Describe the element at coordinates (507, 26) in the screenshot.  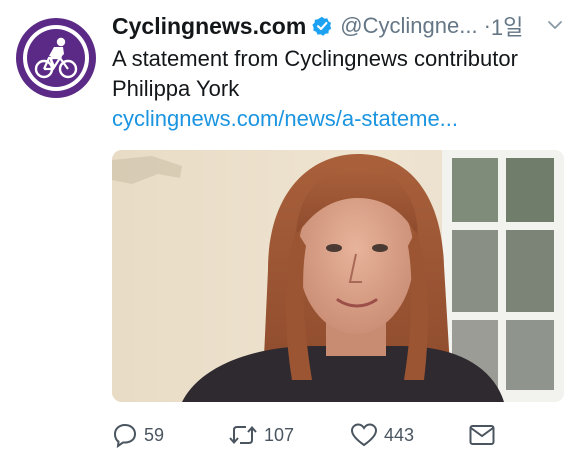
I see `timestamp: 1일` at that location.